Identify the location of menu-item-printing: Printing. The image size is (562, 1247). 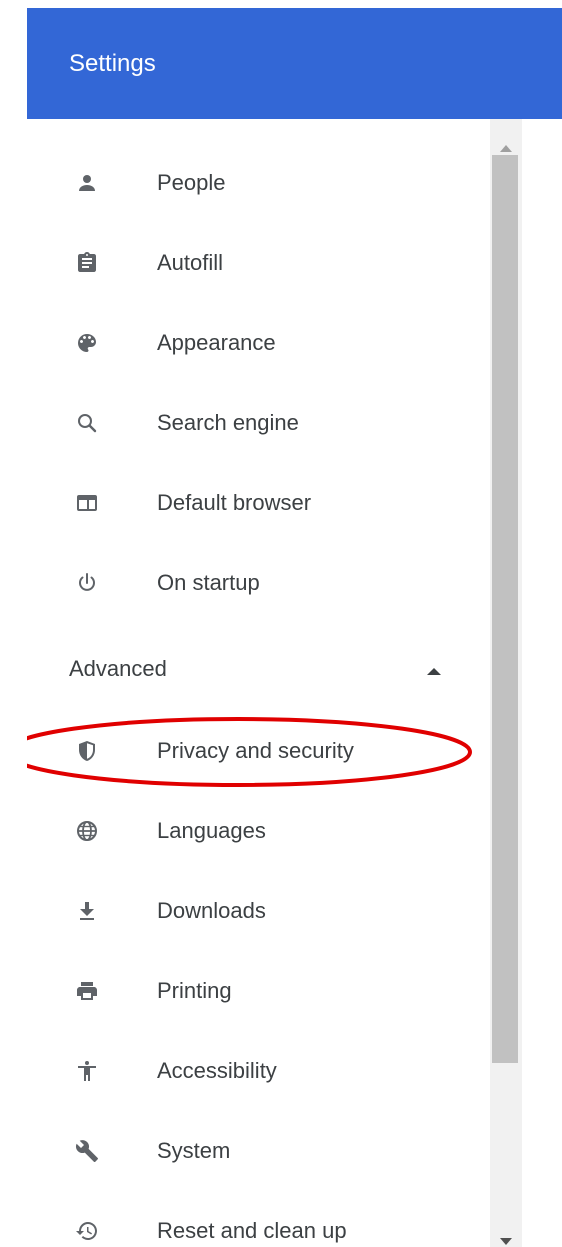
(258, 991).